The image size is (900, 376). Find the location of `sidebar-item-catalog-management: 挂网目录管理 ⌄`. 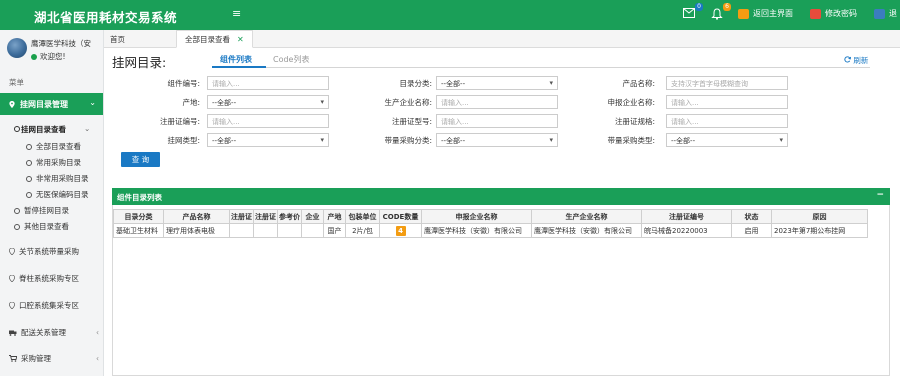

sidebar-item-catalog-management: 挂网目录管理 ⌄ is located at coordinates (51, 104).